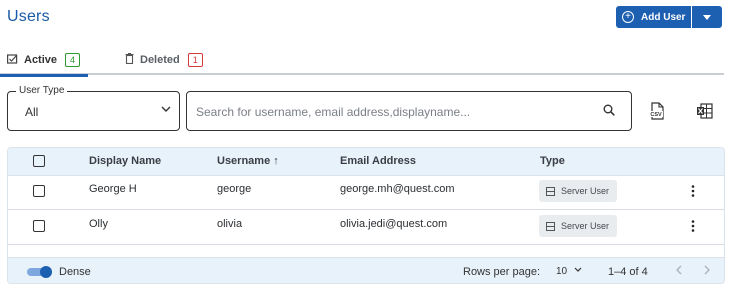  Describe the element at coordinates (366, 270) in the screenshot. I see `table-footer: Dense Rows per page: 10 1–4 of 4` at that location.